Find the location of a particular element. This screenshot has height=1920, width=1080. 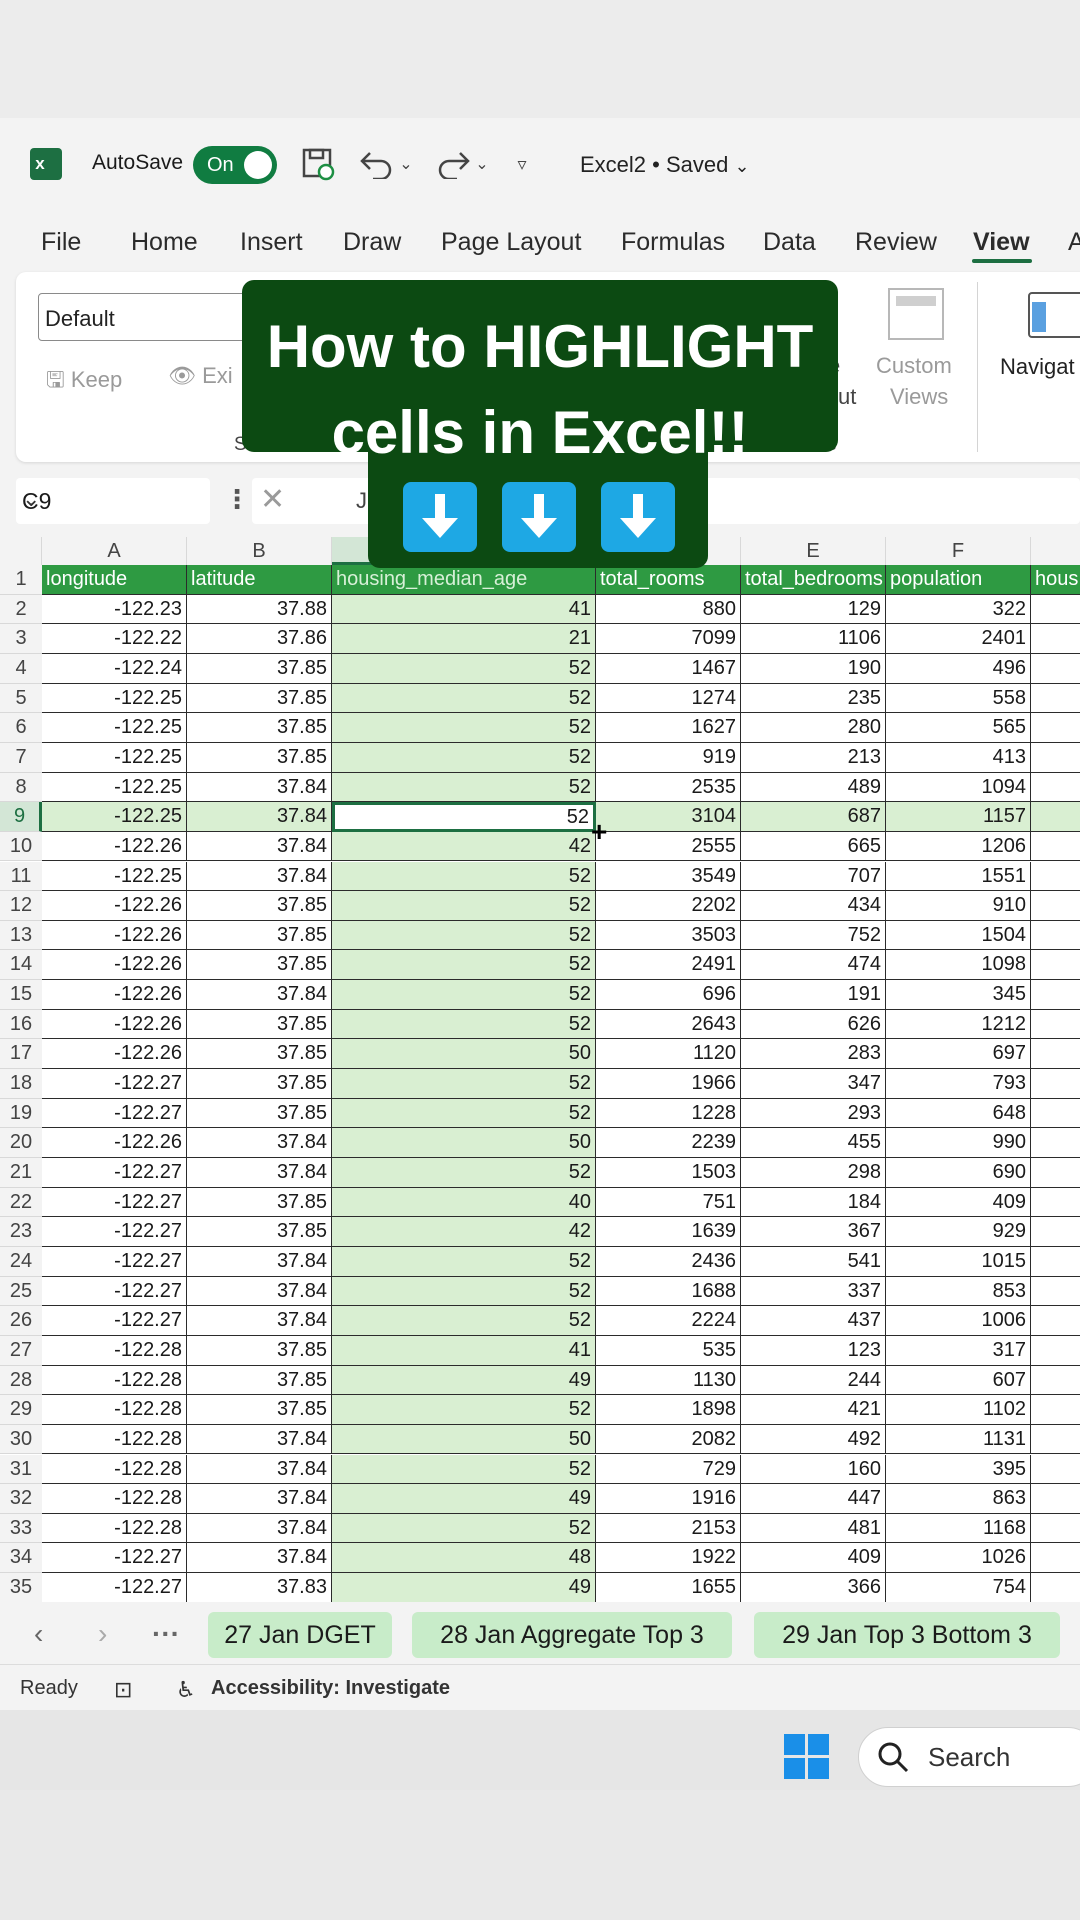

header-cell: hous is located at coordinates (1055, 580).